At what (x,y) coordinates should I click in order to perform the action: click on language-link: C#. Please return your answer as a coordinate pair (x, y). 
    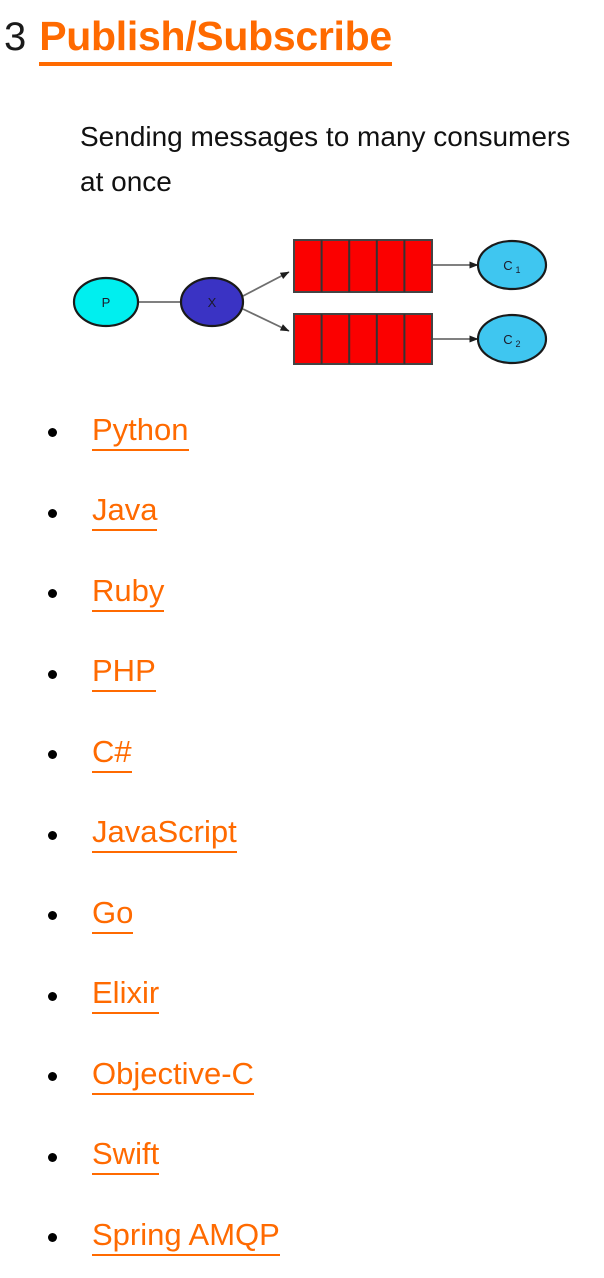
    Looking at the image, I should click on (112, 754).